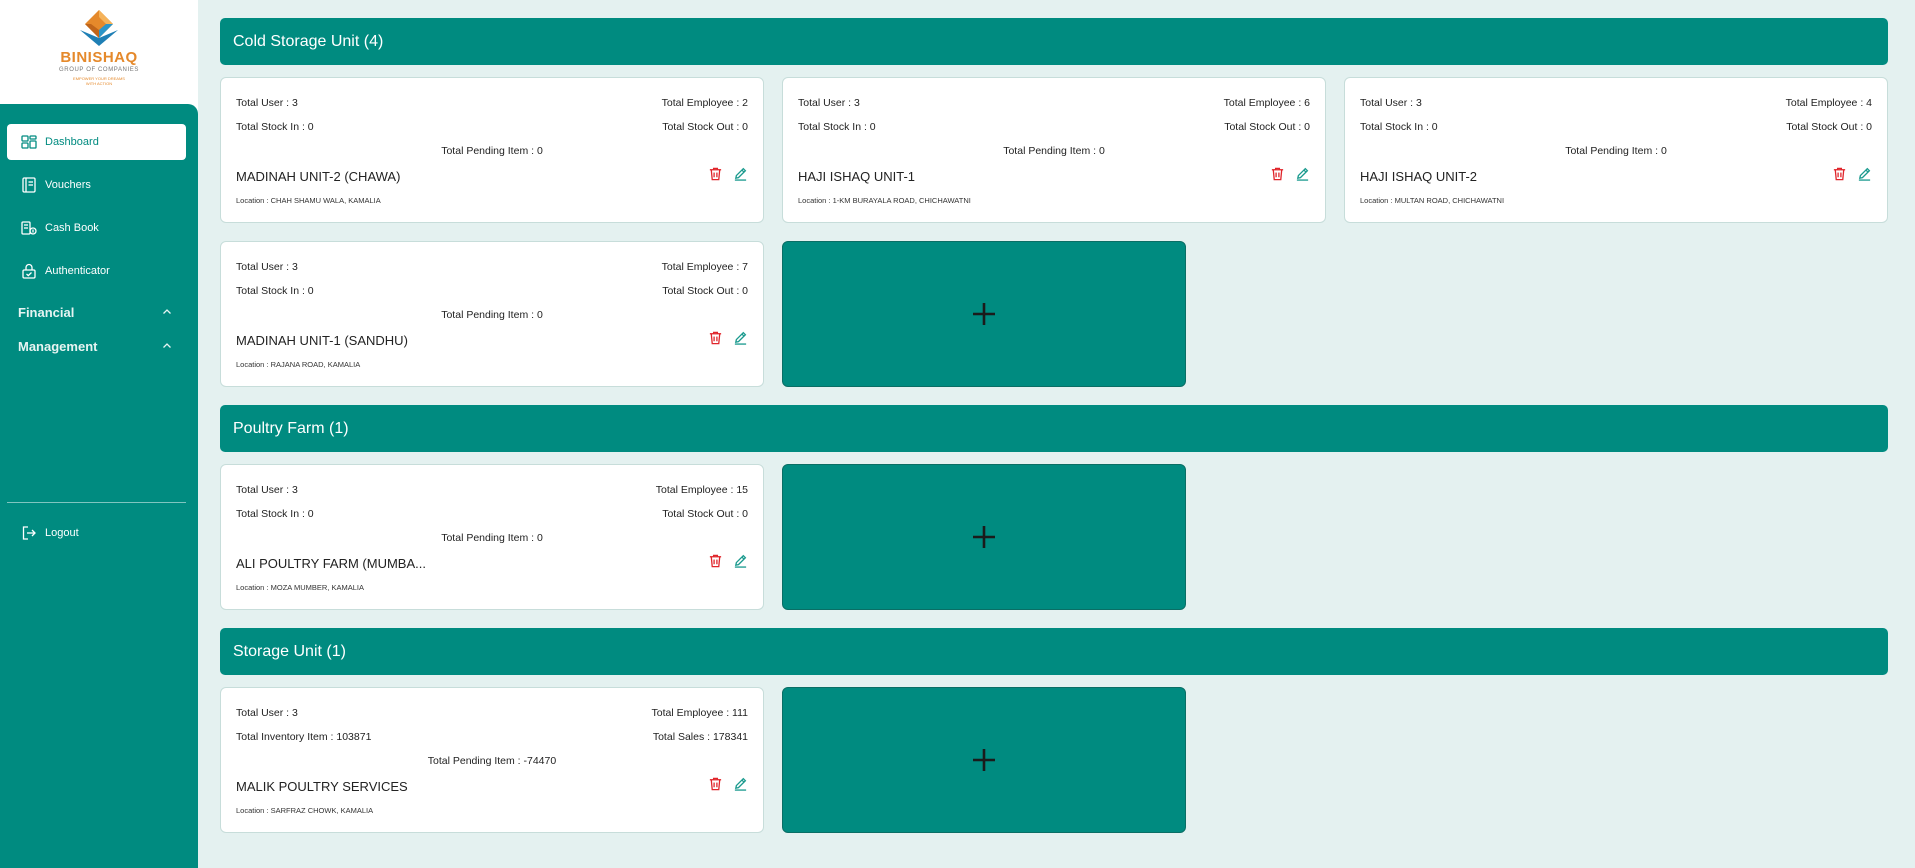 The image size is (1915, 868). Describe the element at coordinates (1419, 176) in the screenshot. I see `unit-name: HAJI ISHAQ UNIT-2` at that location.